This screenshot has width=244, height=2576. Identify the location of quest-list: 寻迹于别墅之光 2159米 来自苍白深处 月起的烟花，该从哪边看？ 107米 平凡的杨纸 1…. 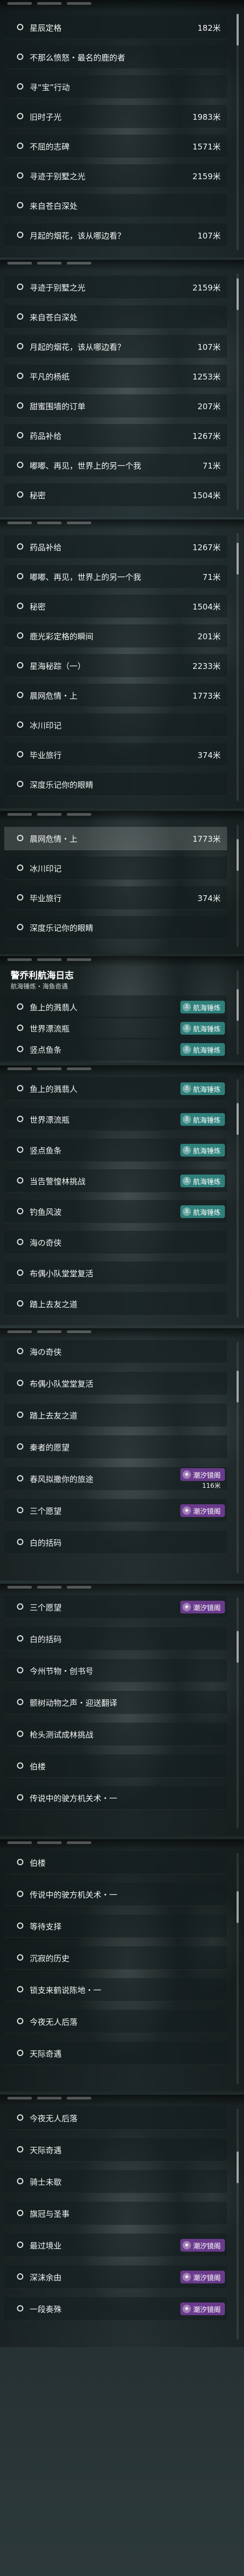
(122, 388).